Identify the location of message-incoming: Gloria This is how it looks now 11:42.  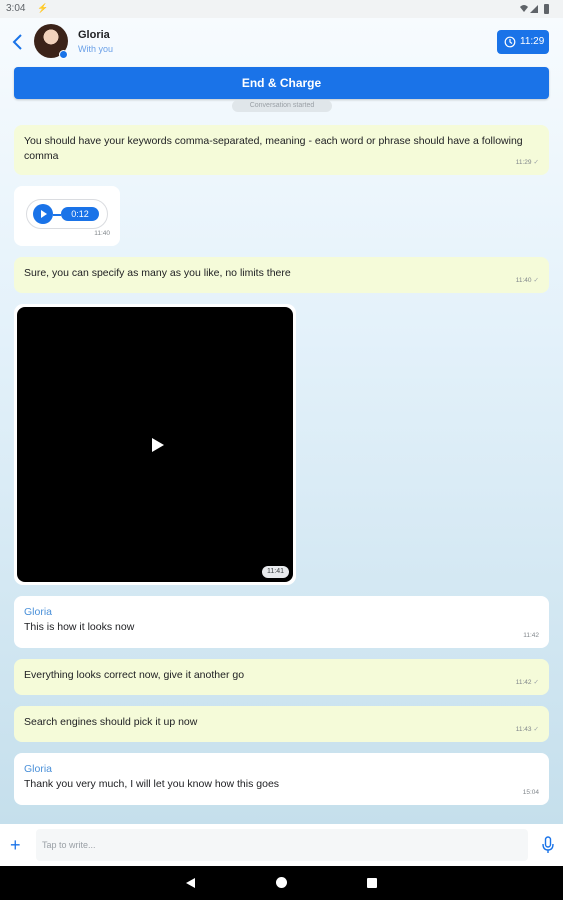
(281, 622).